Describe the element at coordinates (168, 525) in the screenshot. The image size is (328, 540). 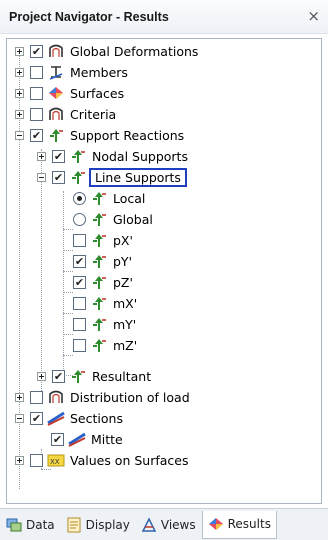
I see `tab-views: Views` at that location.